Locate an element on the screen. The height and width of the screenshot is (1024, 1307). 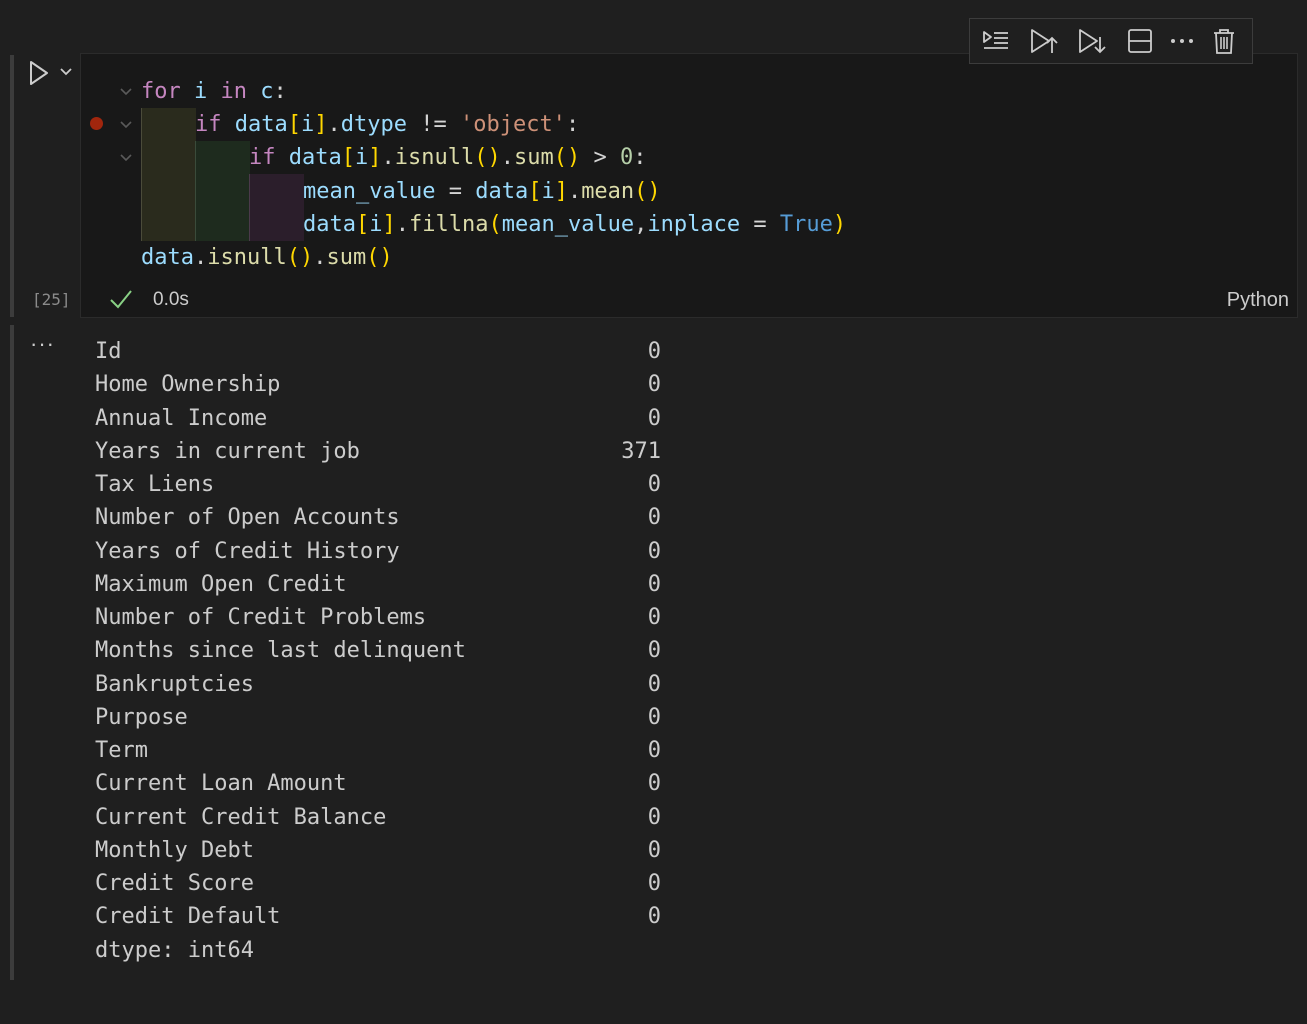
execute-above-button is located at coordinates (1044, 41).